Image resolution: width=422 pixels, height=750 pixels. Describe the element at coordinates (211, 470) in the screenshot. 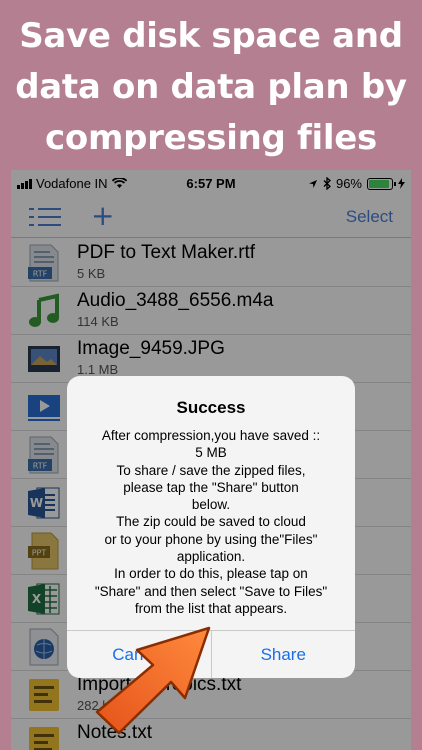

I see `alert-message-line: To share / save the zipped files,` at that location.